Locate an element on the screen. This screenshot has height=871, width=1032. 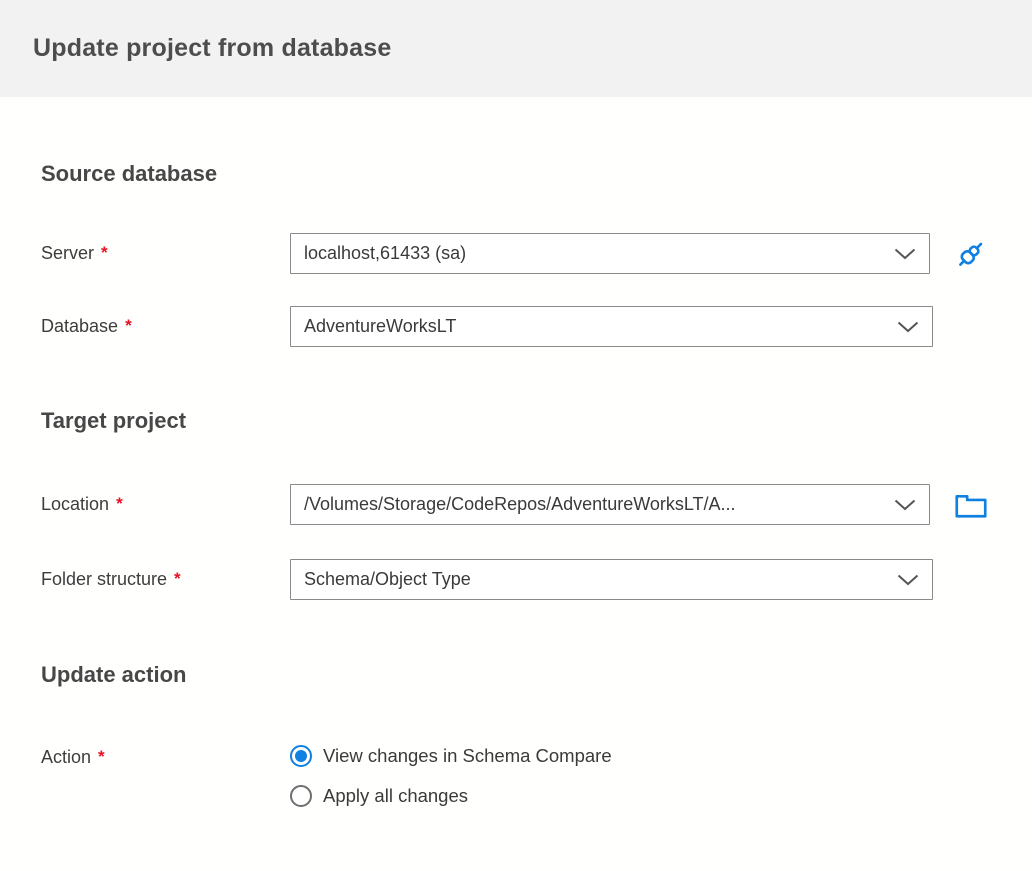
database-field-row: Database * AdventureWorksLT is located at coordinates (516, 326).